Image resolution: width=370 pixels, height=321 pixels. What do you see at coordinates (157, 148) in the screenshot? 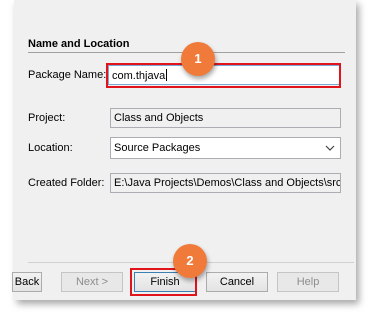
I see `location-value: Source Packages` at bounding box center [157, 148].